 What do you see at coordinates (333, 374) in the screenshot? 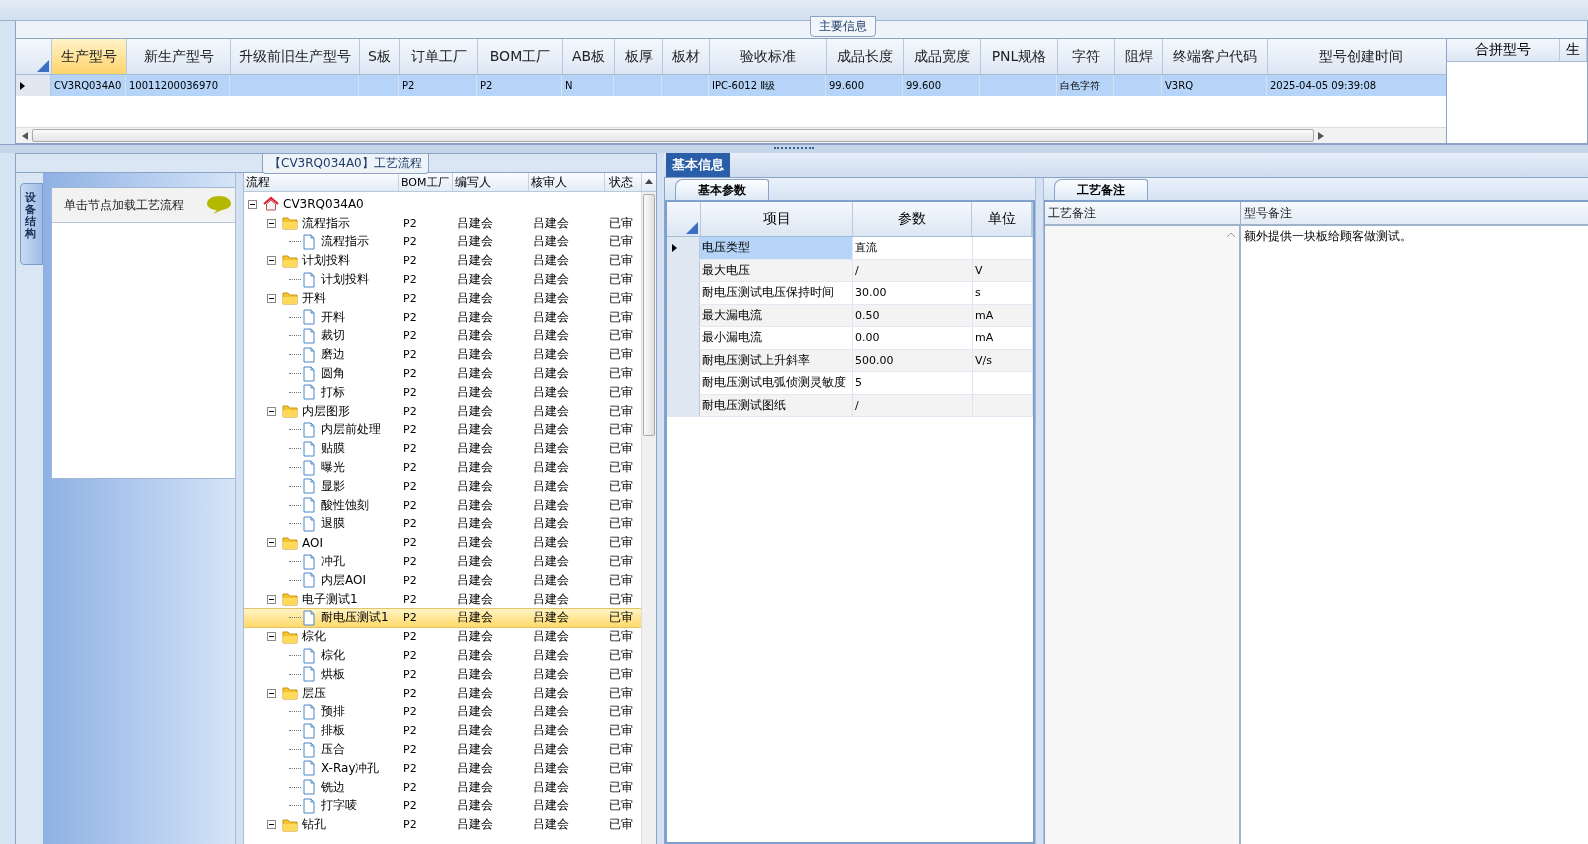
I see `tree-node-label: 圆角` at bounding box center [333, 374].